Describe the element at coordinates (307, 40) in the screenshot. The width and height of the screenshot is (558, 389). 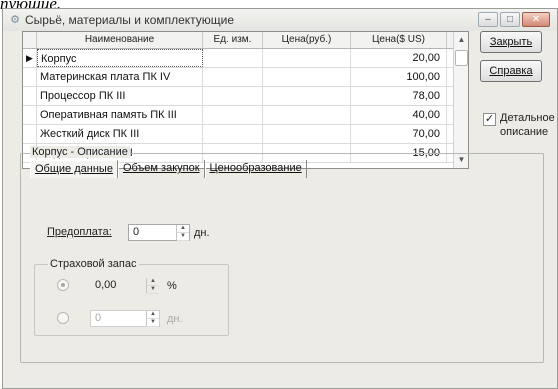
I see `header-price-rub: Цена(руб.)` at that location.